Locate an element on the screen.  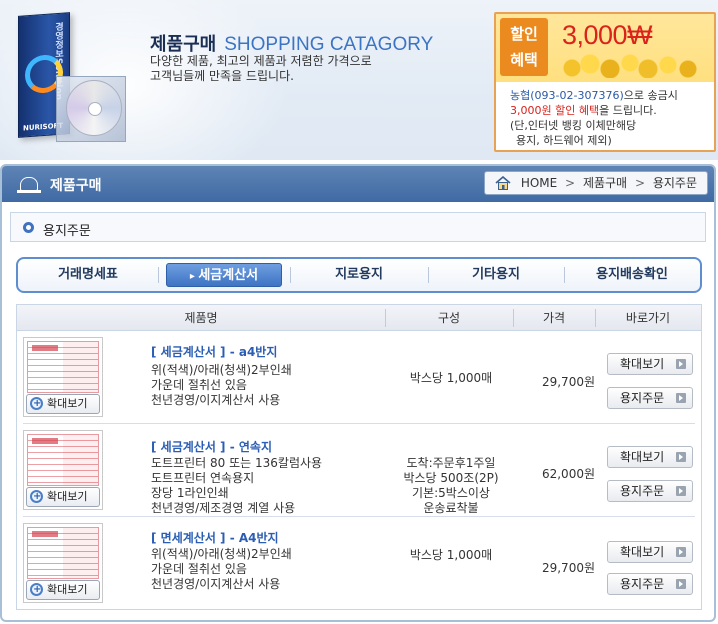
banner-title: 제품구매 SHOPPING CATAGORY is located at coordinates (291, 43).